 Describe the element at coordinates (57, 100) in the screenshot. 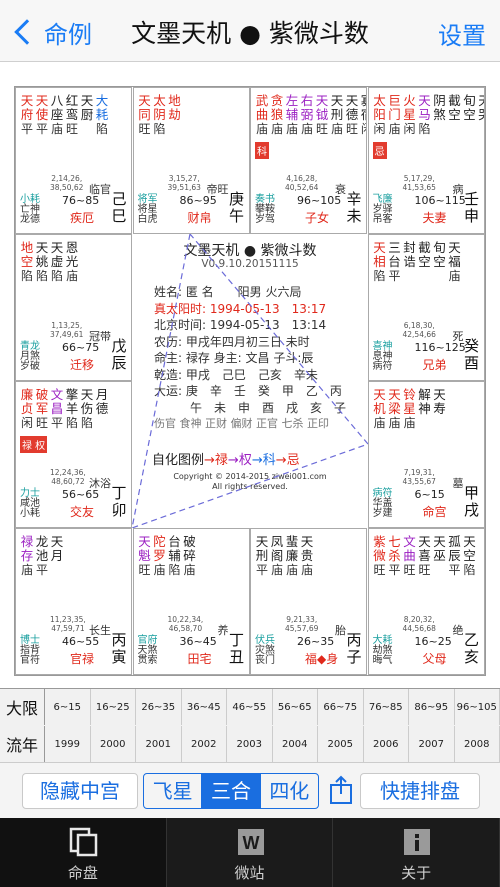

I see `star-char: 八` at that location.